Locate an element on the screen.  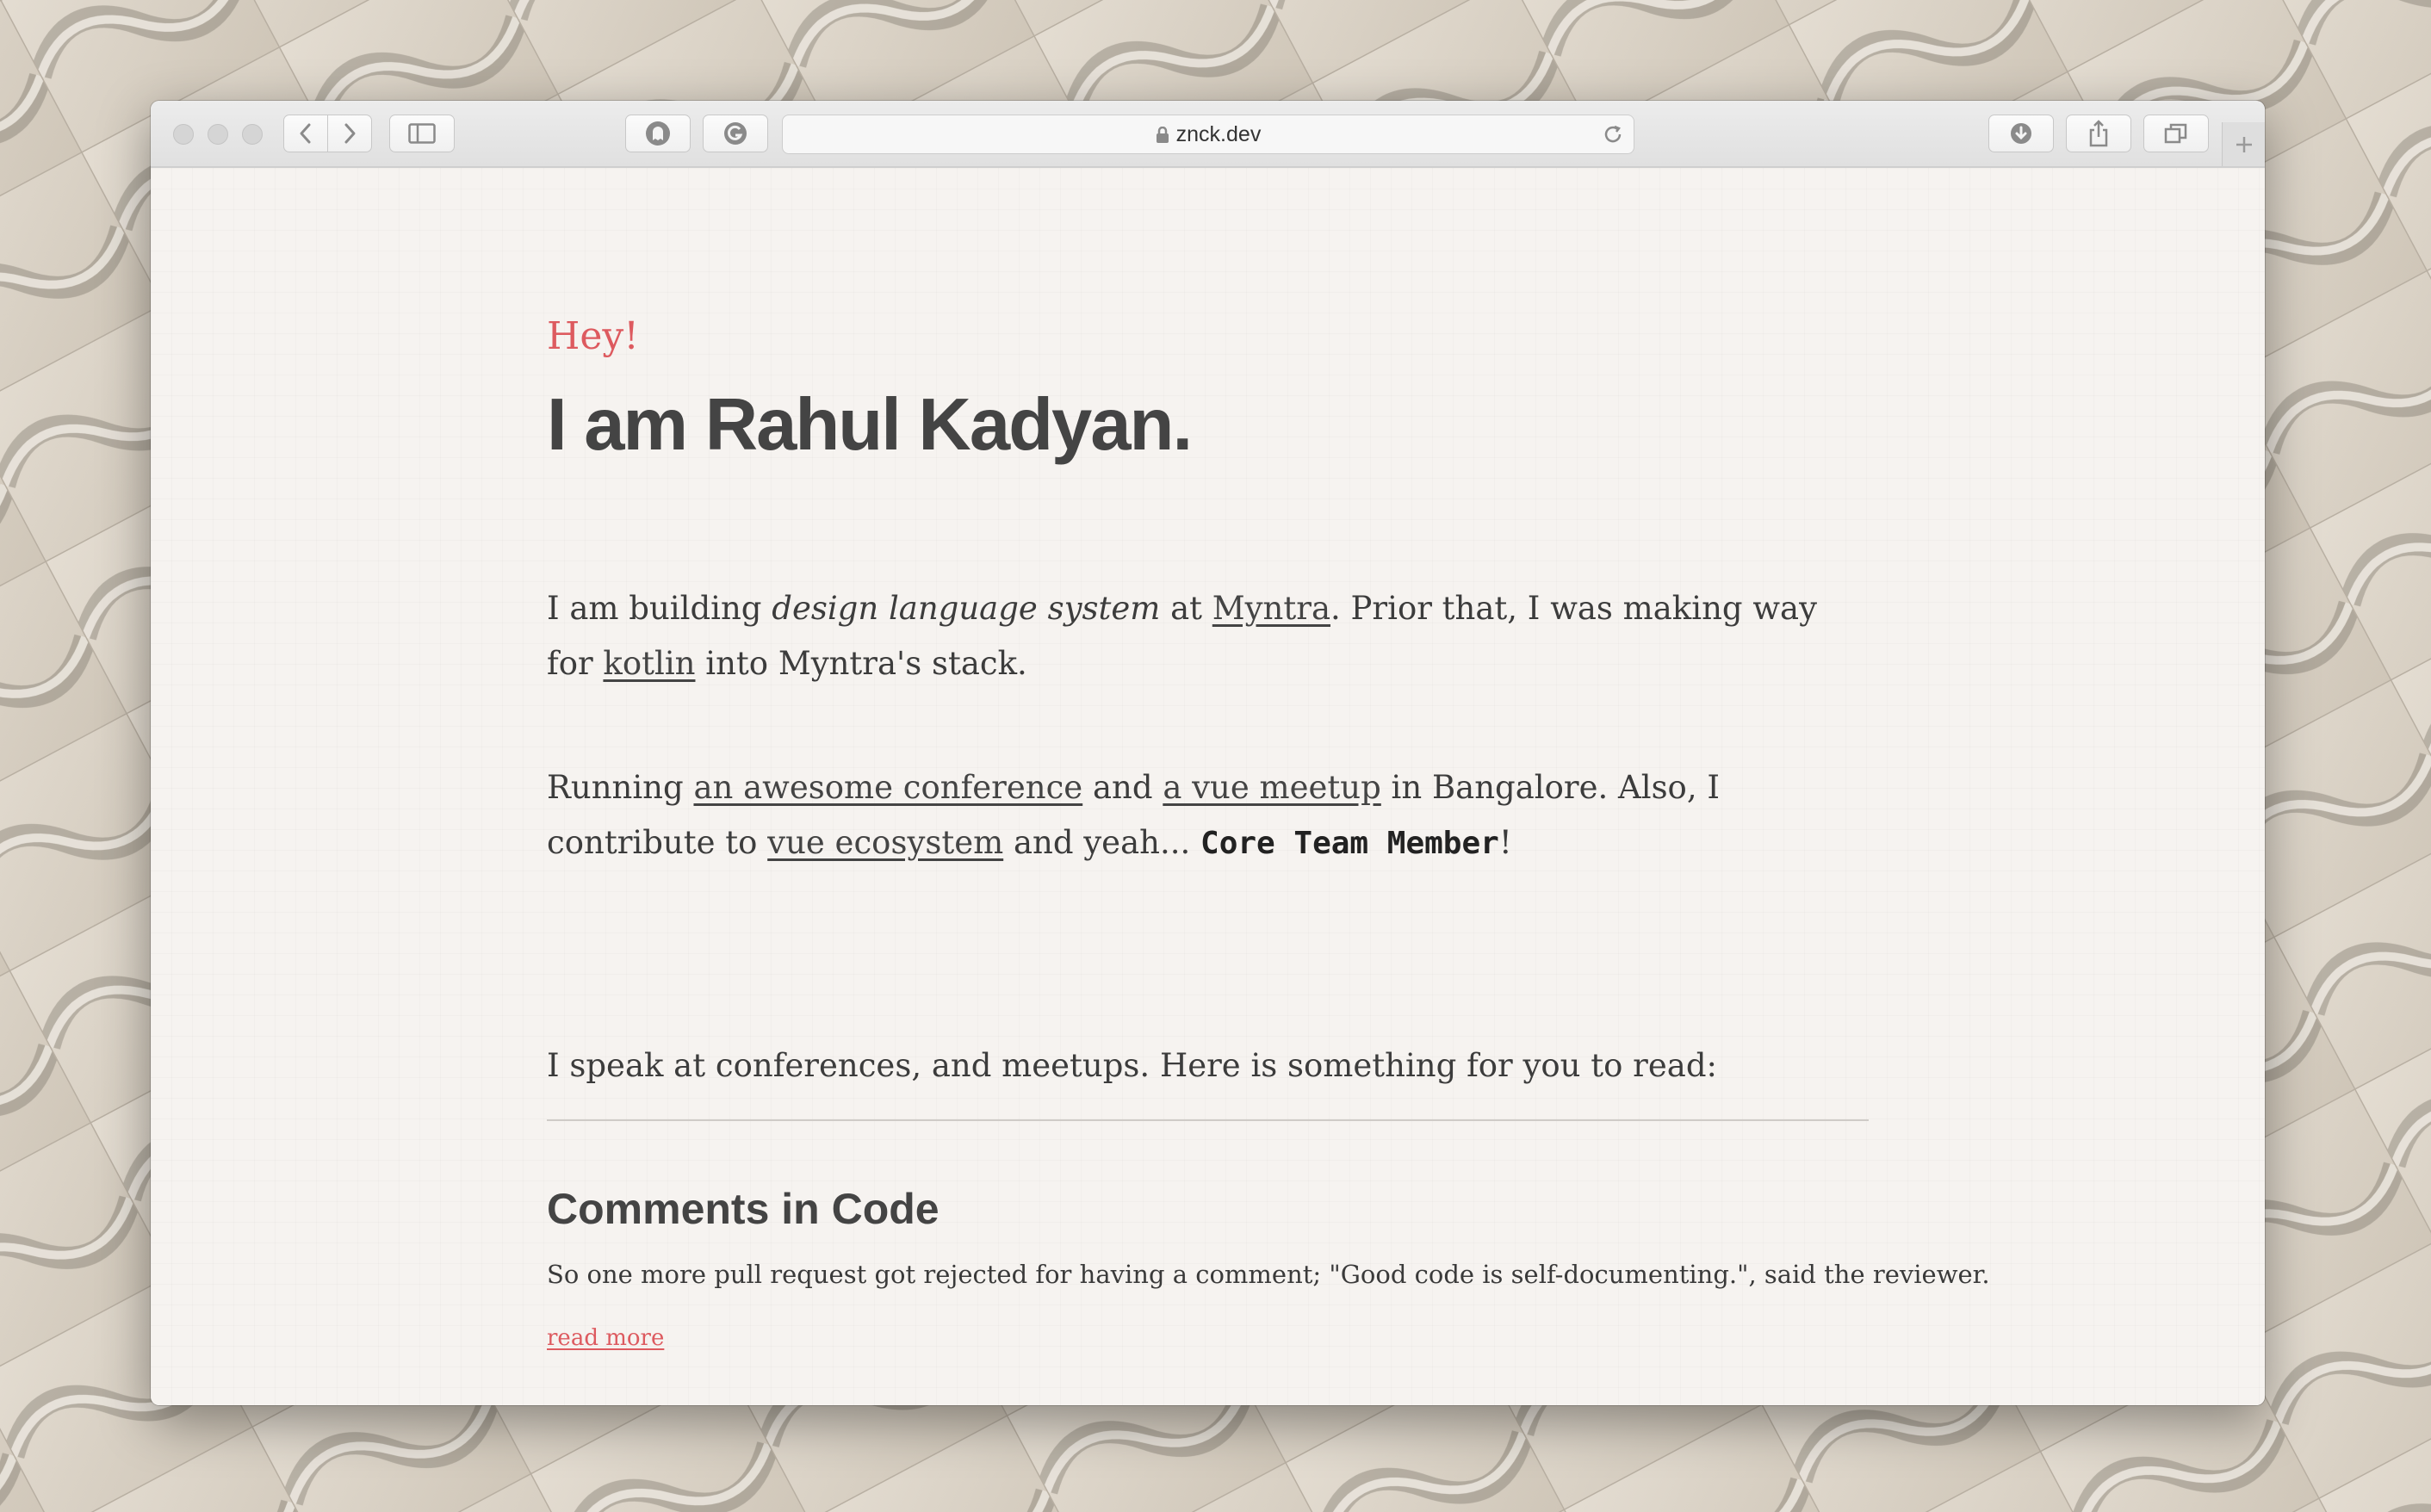
forward-icon is located at coordinates (350, 133).